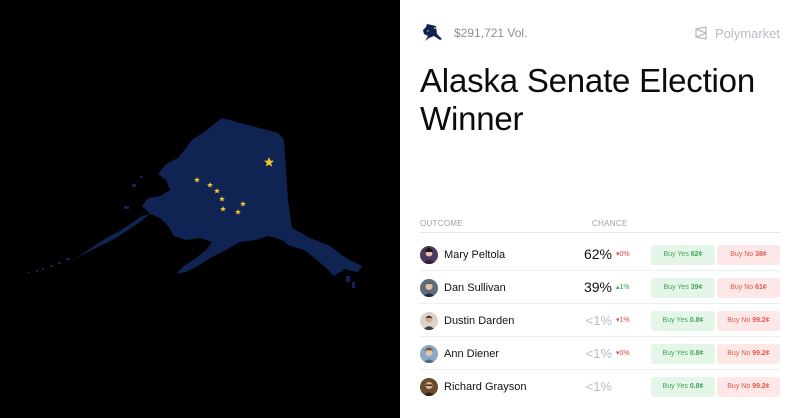  What do you see at coordinates (475, 255) in the screenshot?
I see `candidate-name: Mary Peltola` at bounding box center [475, 255].